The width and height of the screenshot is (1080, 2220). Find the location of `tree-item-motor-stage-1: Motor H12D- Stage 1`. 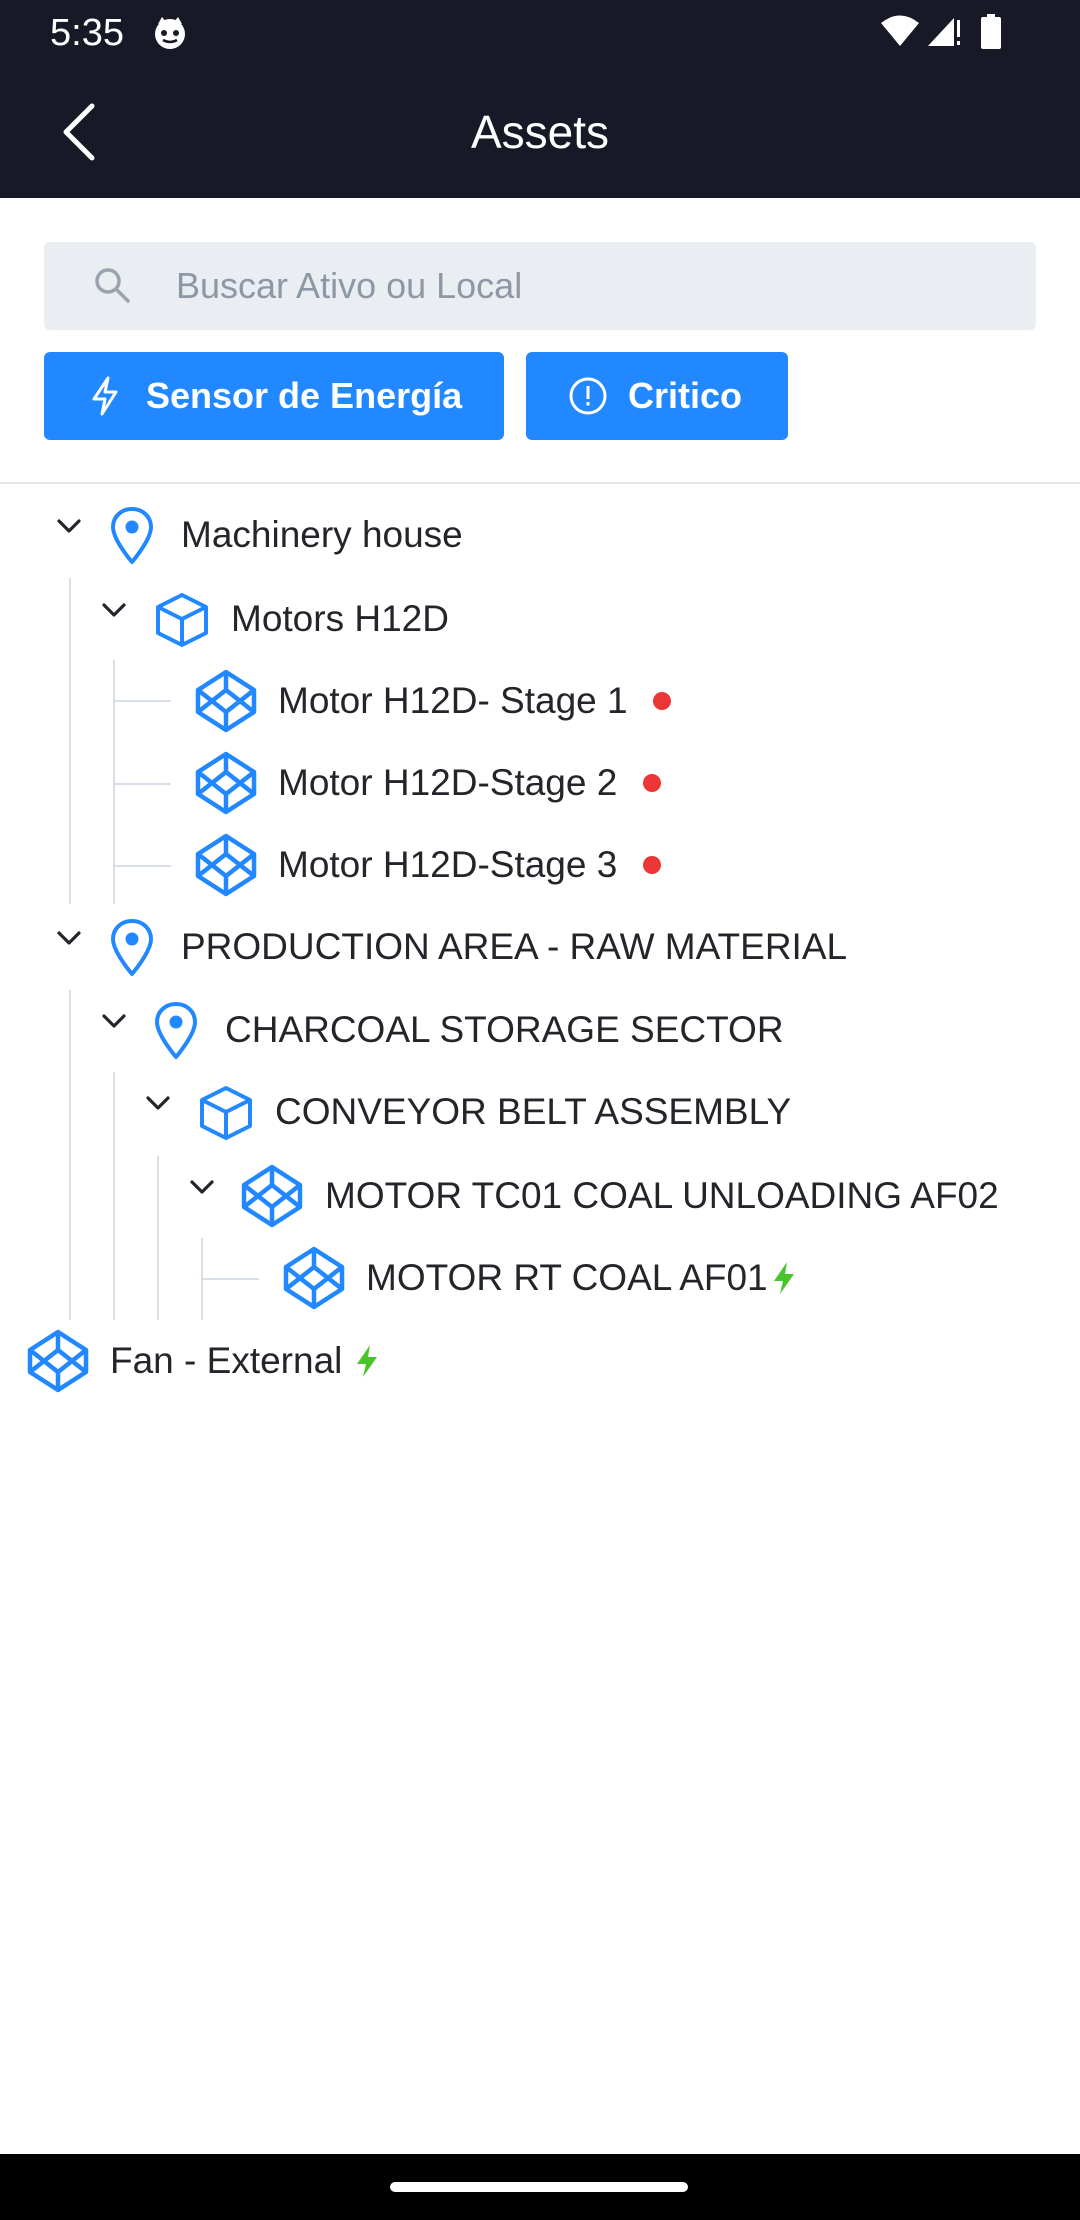

tree-item-motor-stage-1: Motor H12D- Stage 1 is located at coordinates (540, 701).